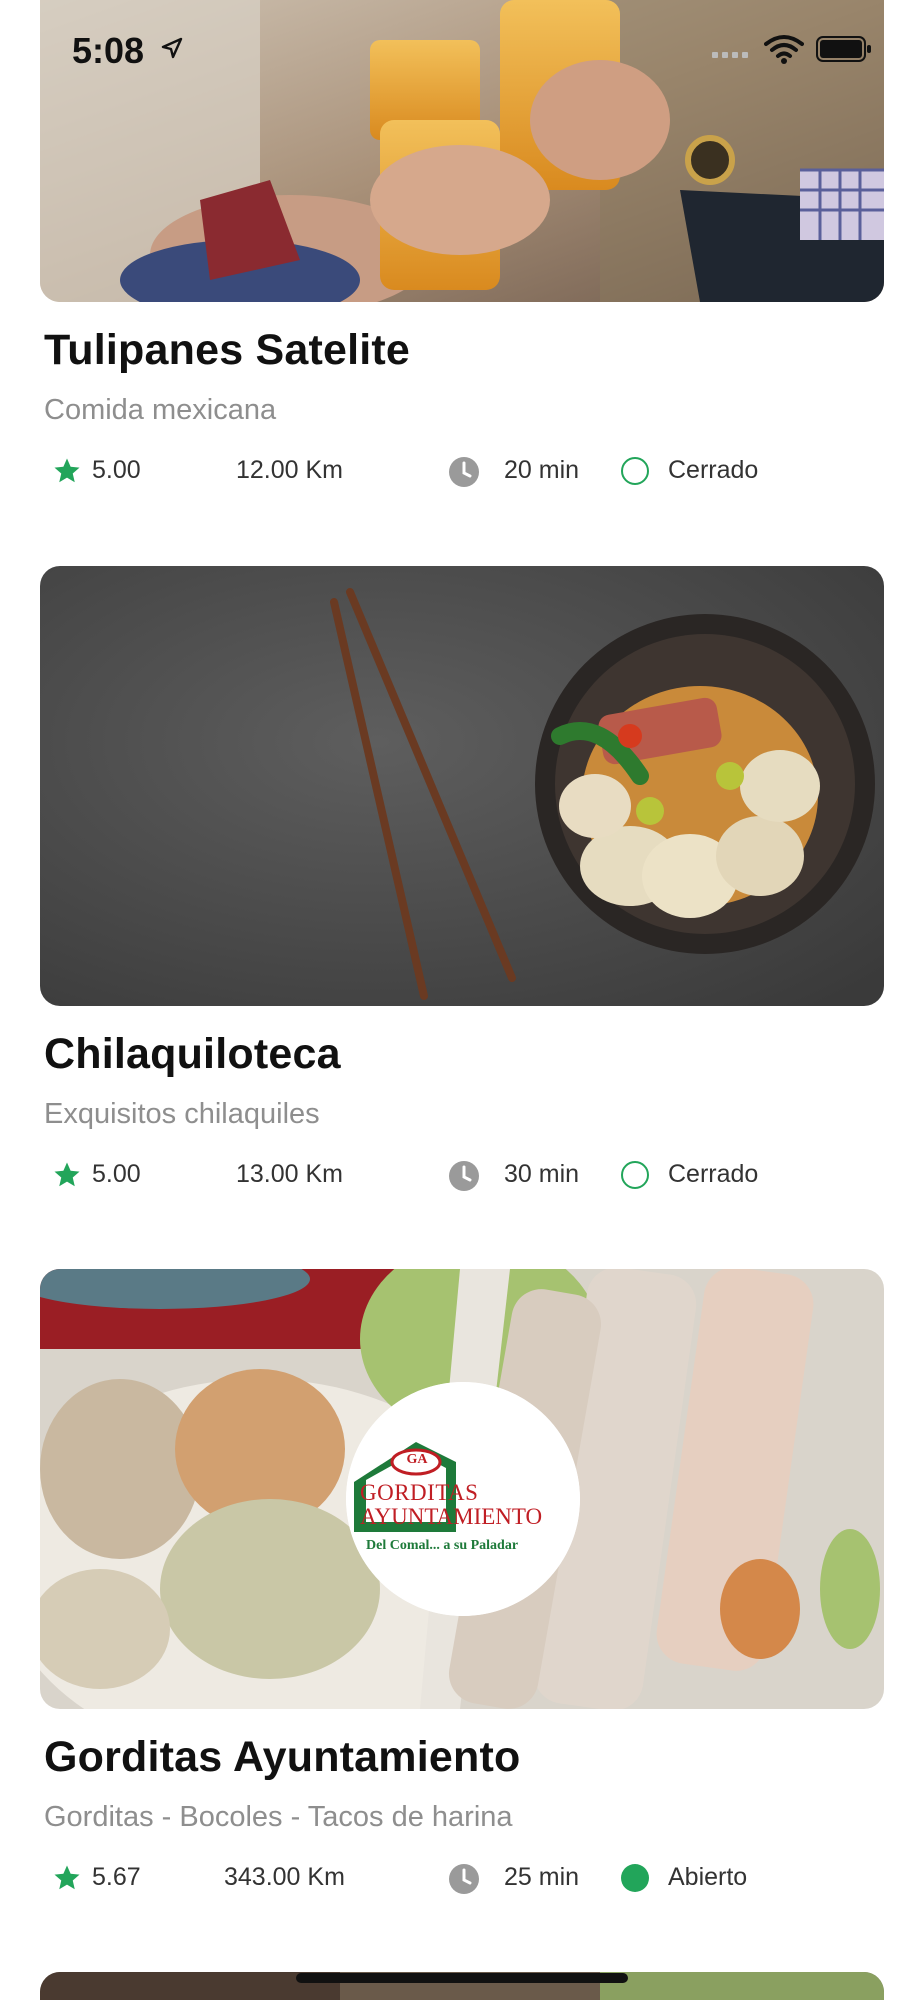  I want to click on status-time: 5:08, so click(108, 50).